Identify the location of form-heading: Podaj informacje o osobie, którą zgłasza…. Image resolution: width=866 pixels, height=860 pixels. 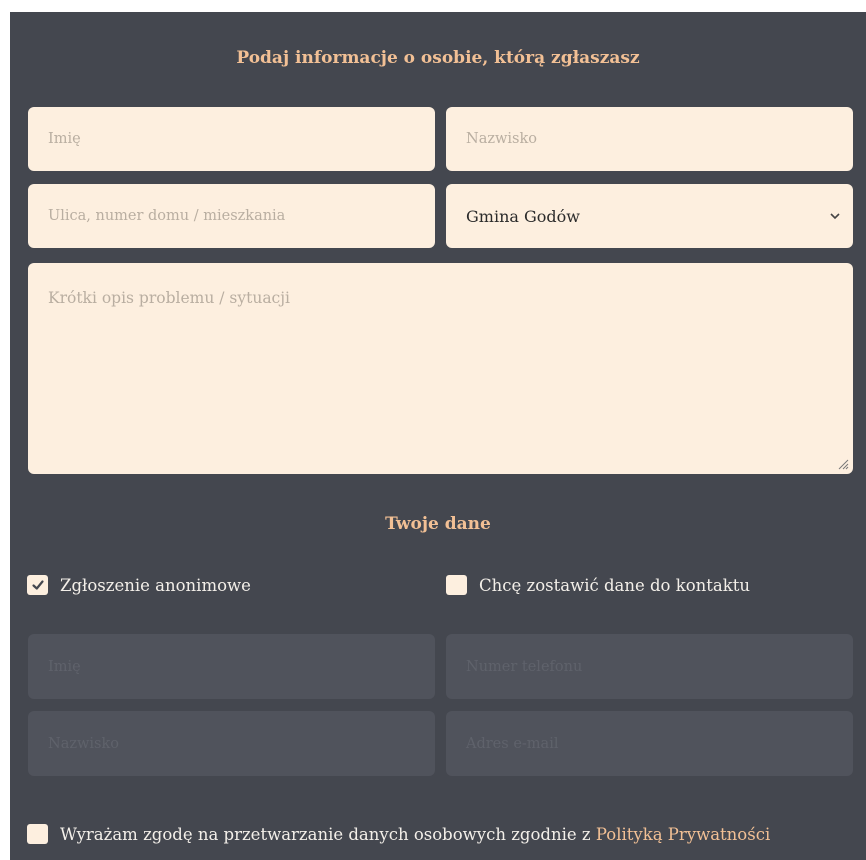
(438, 58).